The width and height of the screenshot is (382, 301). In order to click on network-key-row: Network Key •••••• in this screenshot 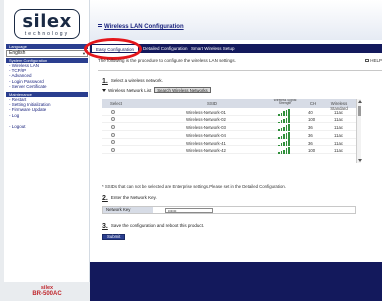, I will do `click(229, 210)`.